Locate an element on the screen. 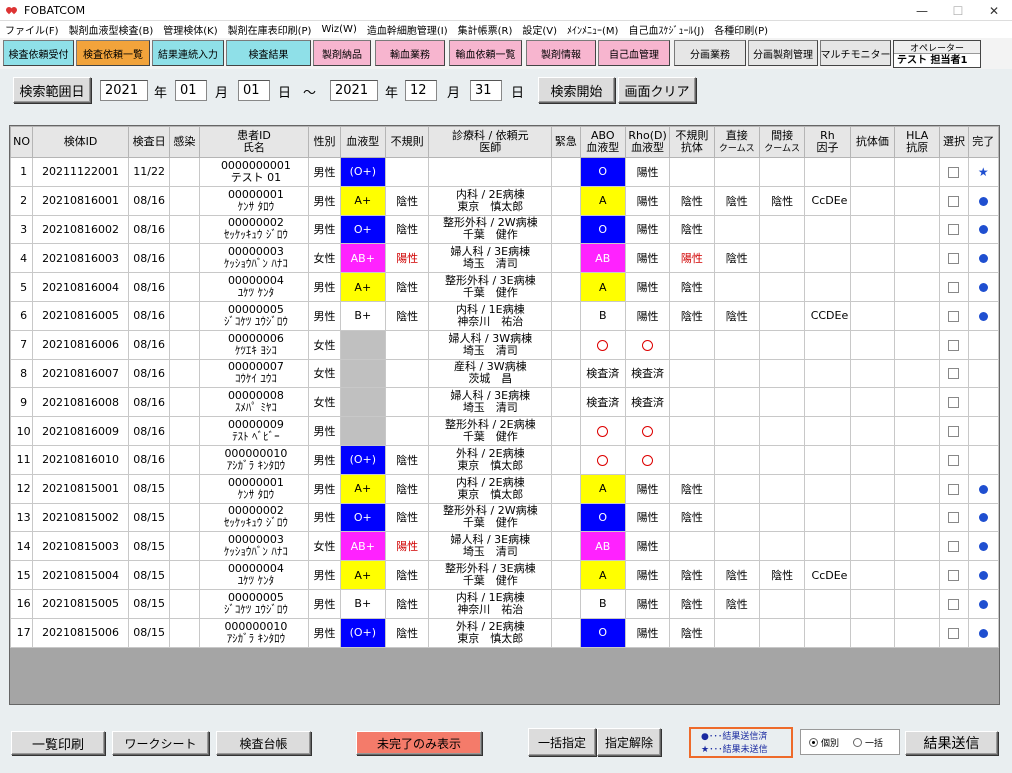 Image resolution: width=1012 pixels, height=773 pixels. menu-item: 集計帳票(R) is located at coordinates (485, 29).